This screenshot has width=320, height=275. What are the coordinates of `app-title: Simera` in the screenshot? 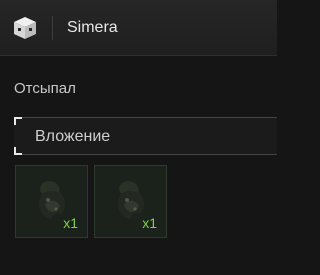 It's located at (92, 27).